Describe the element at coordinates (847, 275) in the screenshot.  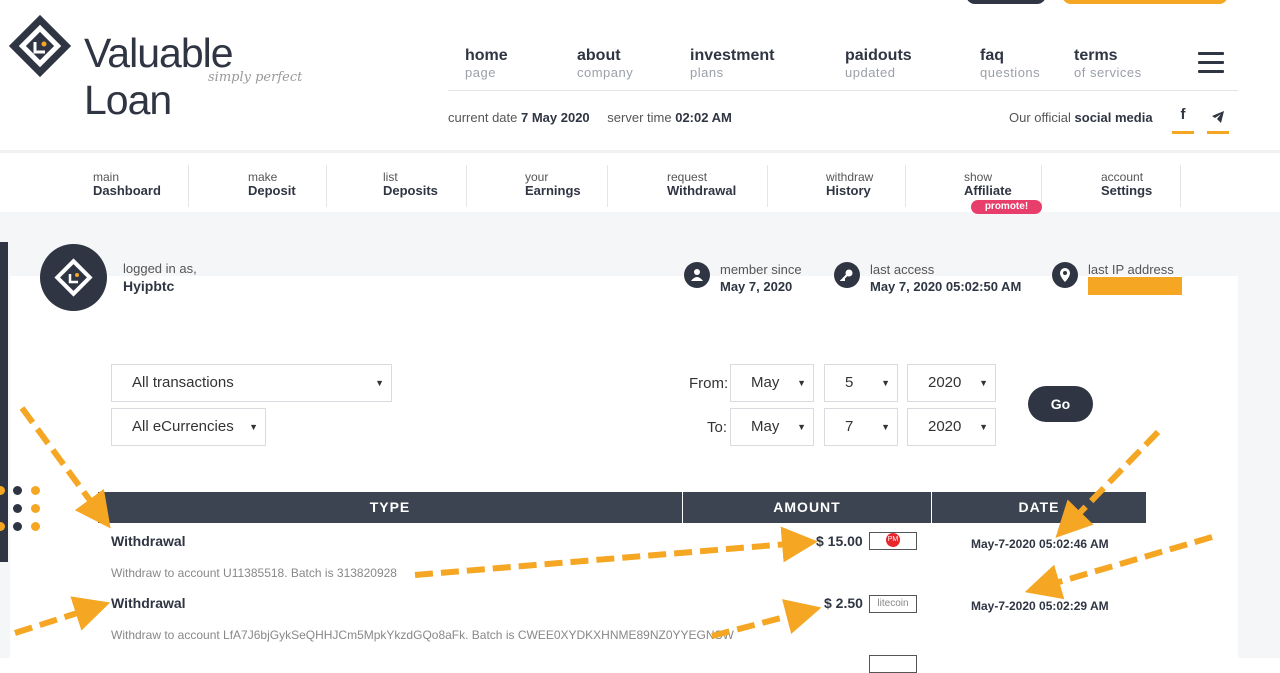
I see `key-icon` at that location.